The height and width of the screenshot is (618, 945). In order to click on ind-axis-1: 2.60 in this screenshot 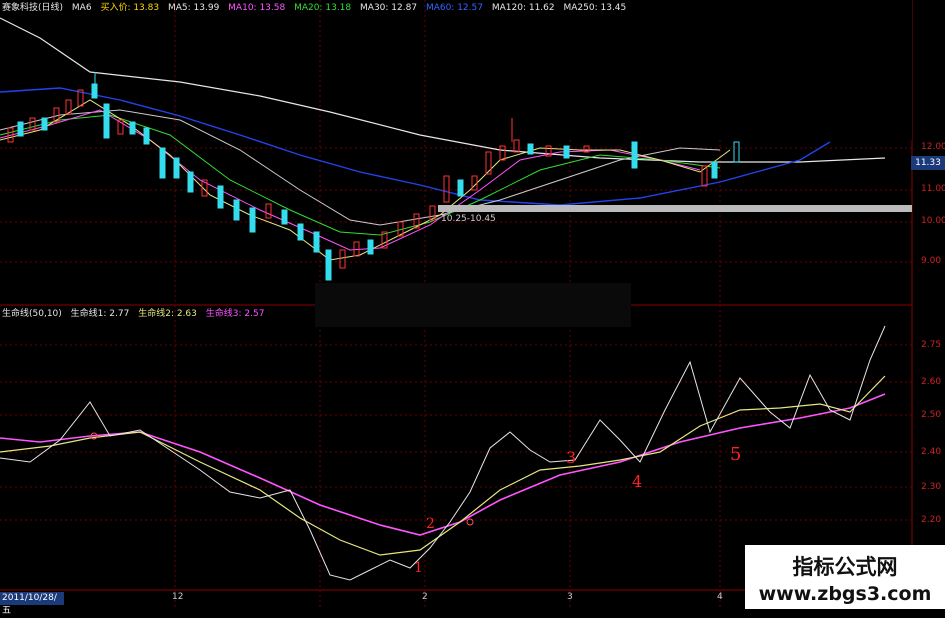, I will do `click(931, 382)`.